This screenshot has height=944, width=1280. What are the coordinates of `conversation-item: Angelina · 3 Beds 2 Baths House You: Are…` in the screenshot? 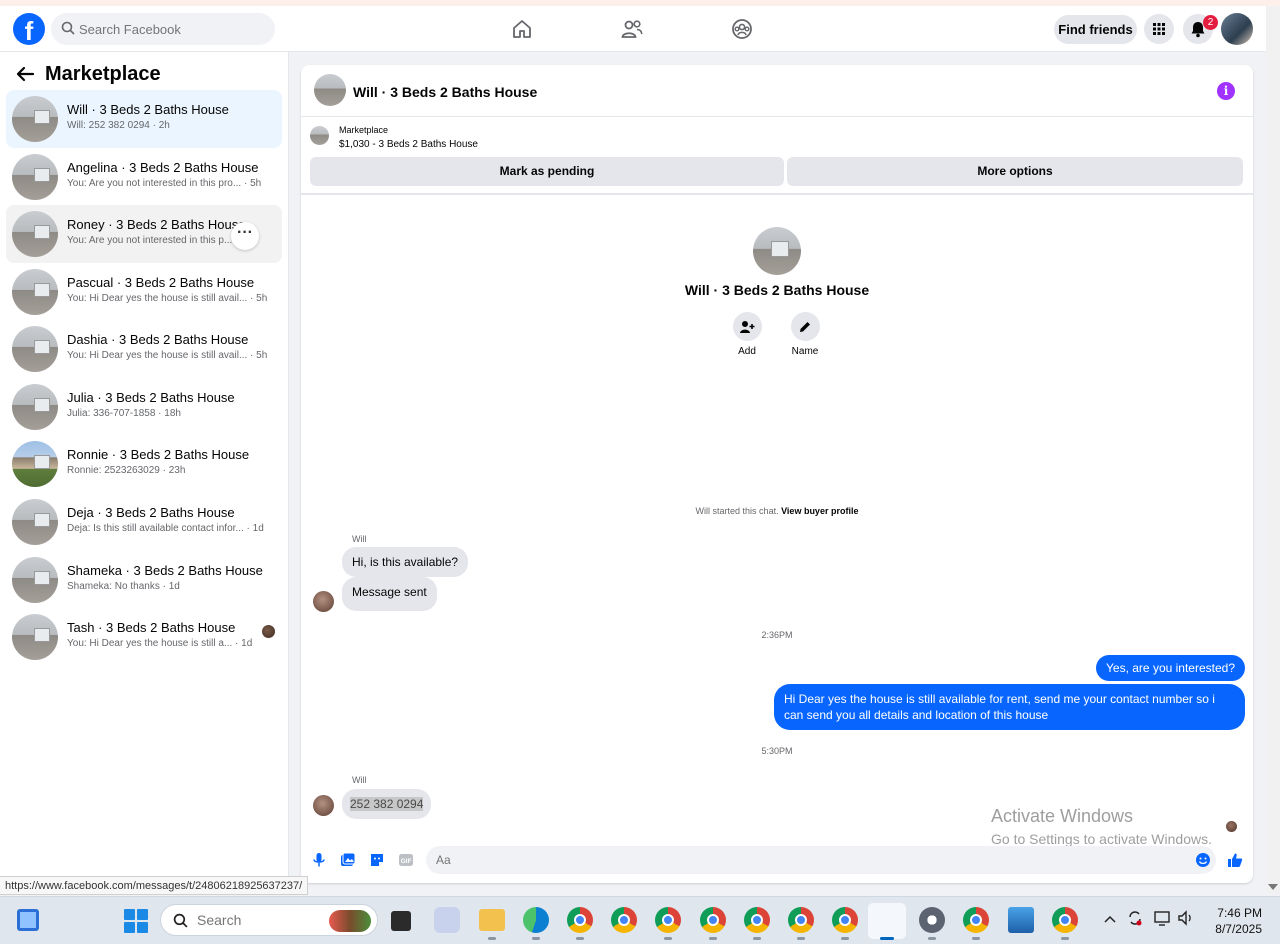 It's located at (144, 177).